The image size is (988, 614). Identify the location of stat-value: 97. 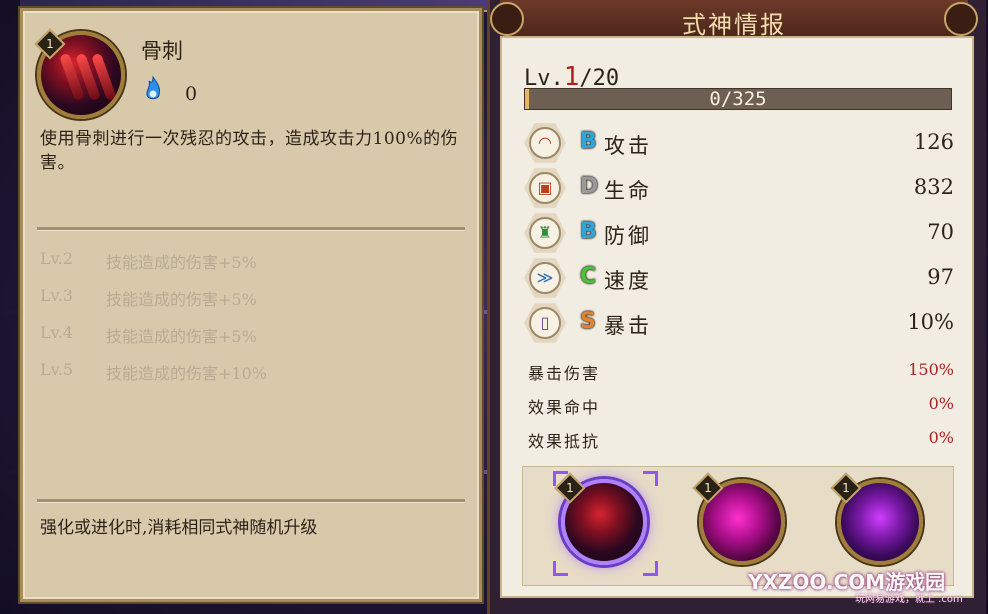
(940, 277).